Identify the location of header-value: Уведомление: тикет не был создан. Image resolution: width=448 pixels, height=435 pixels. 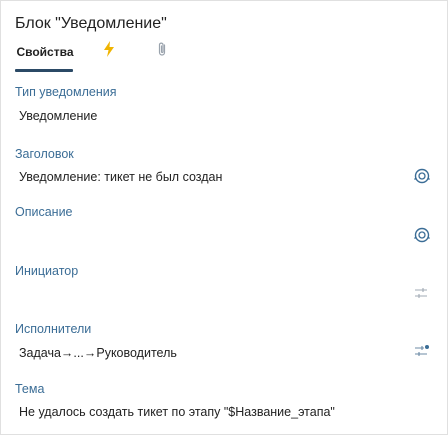
(120, 177).